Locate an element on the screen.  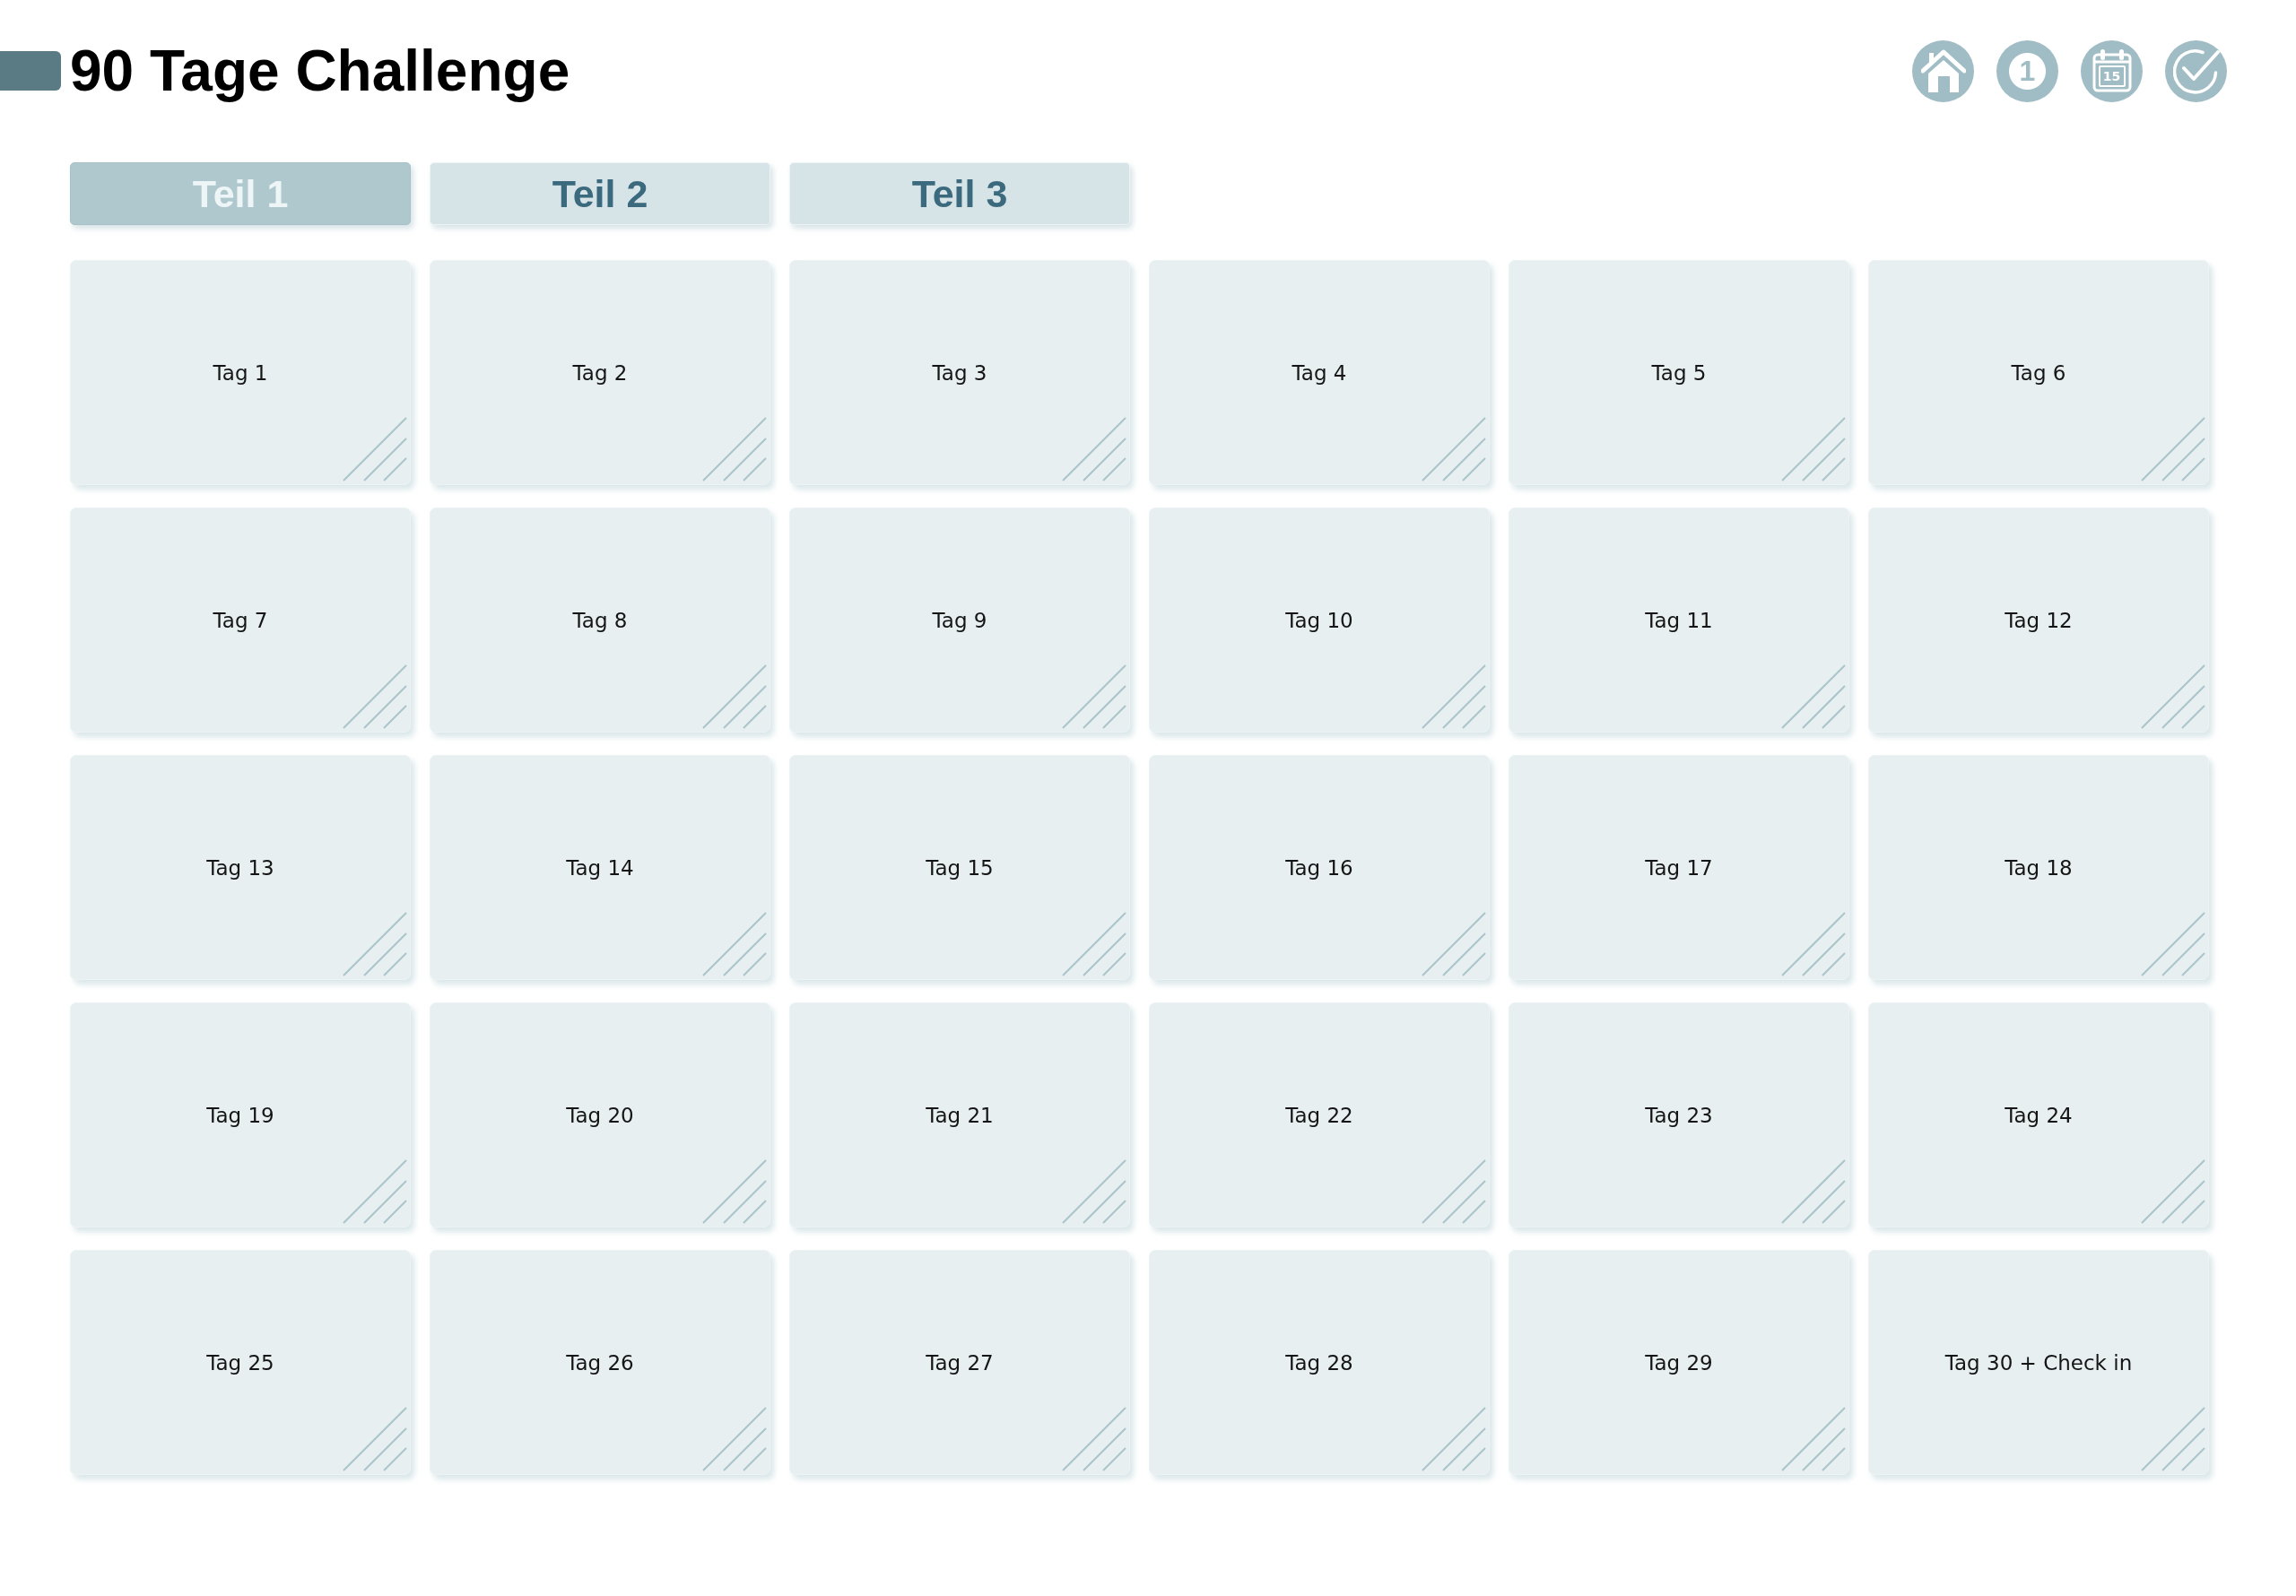
day-card: Tag 22 is located at coordinates (1319, 1115).